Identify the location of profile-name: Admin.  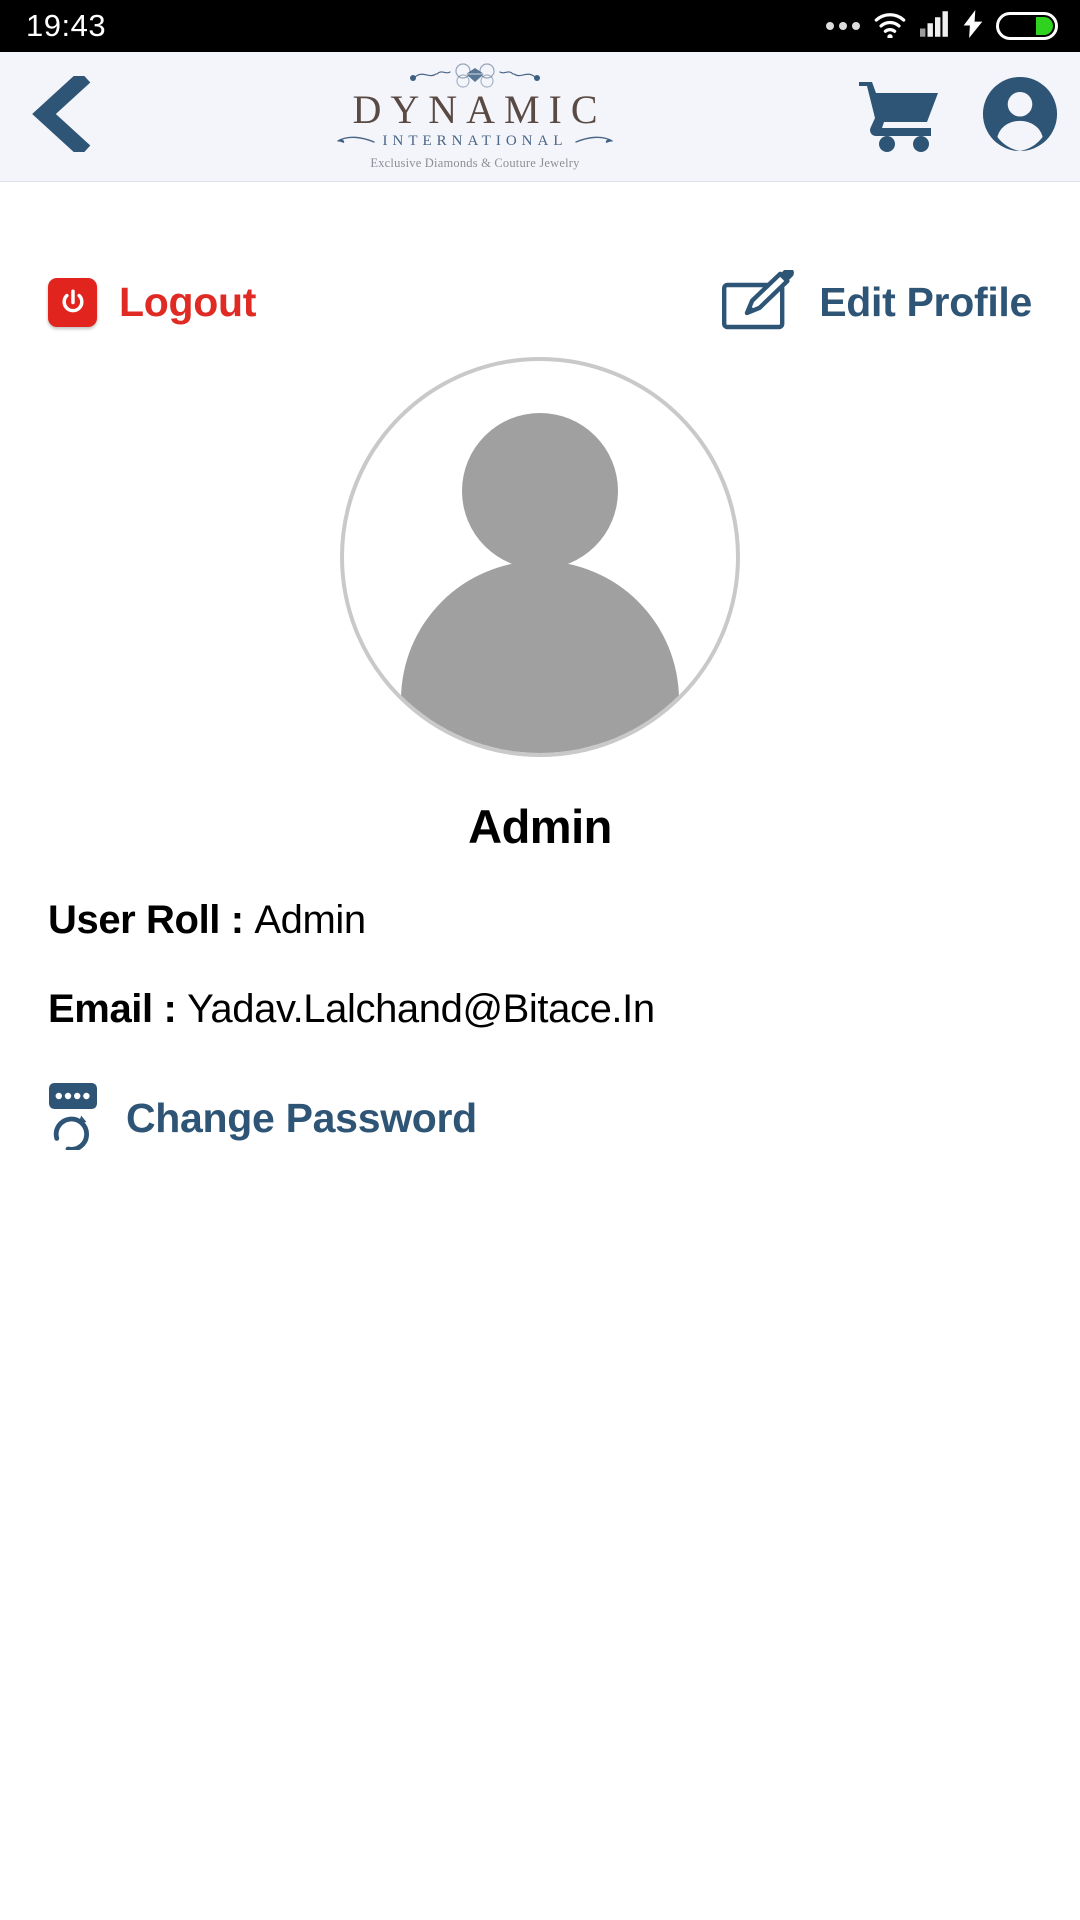
(540, 826).